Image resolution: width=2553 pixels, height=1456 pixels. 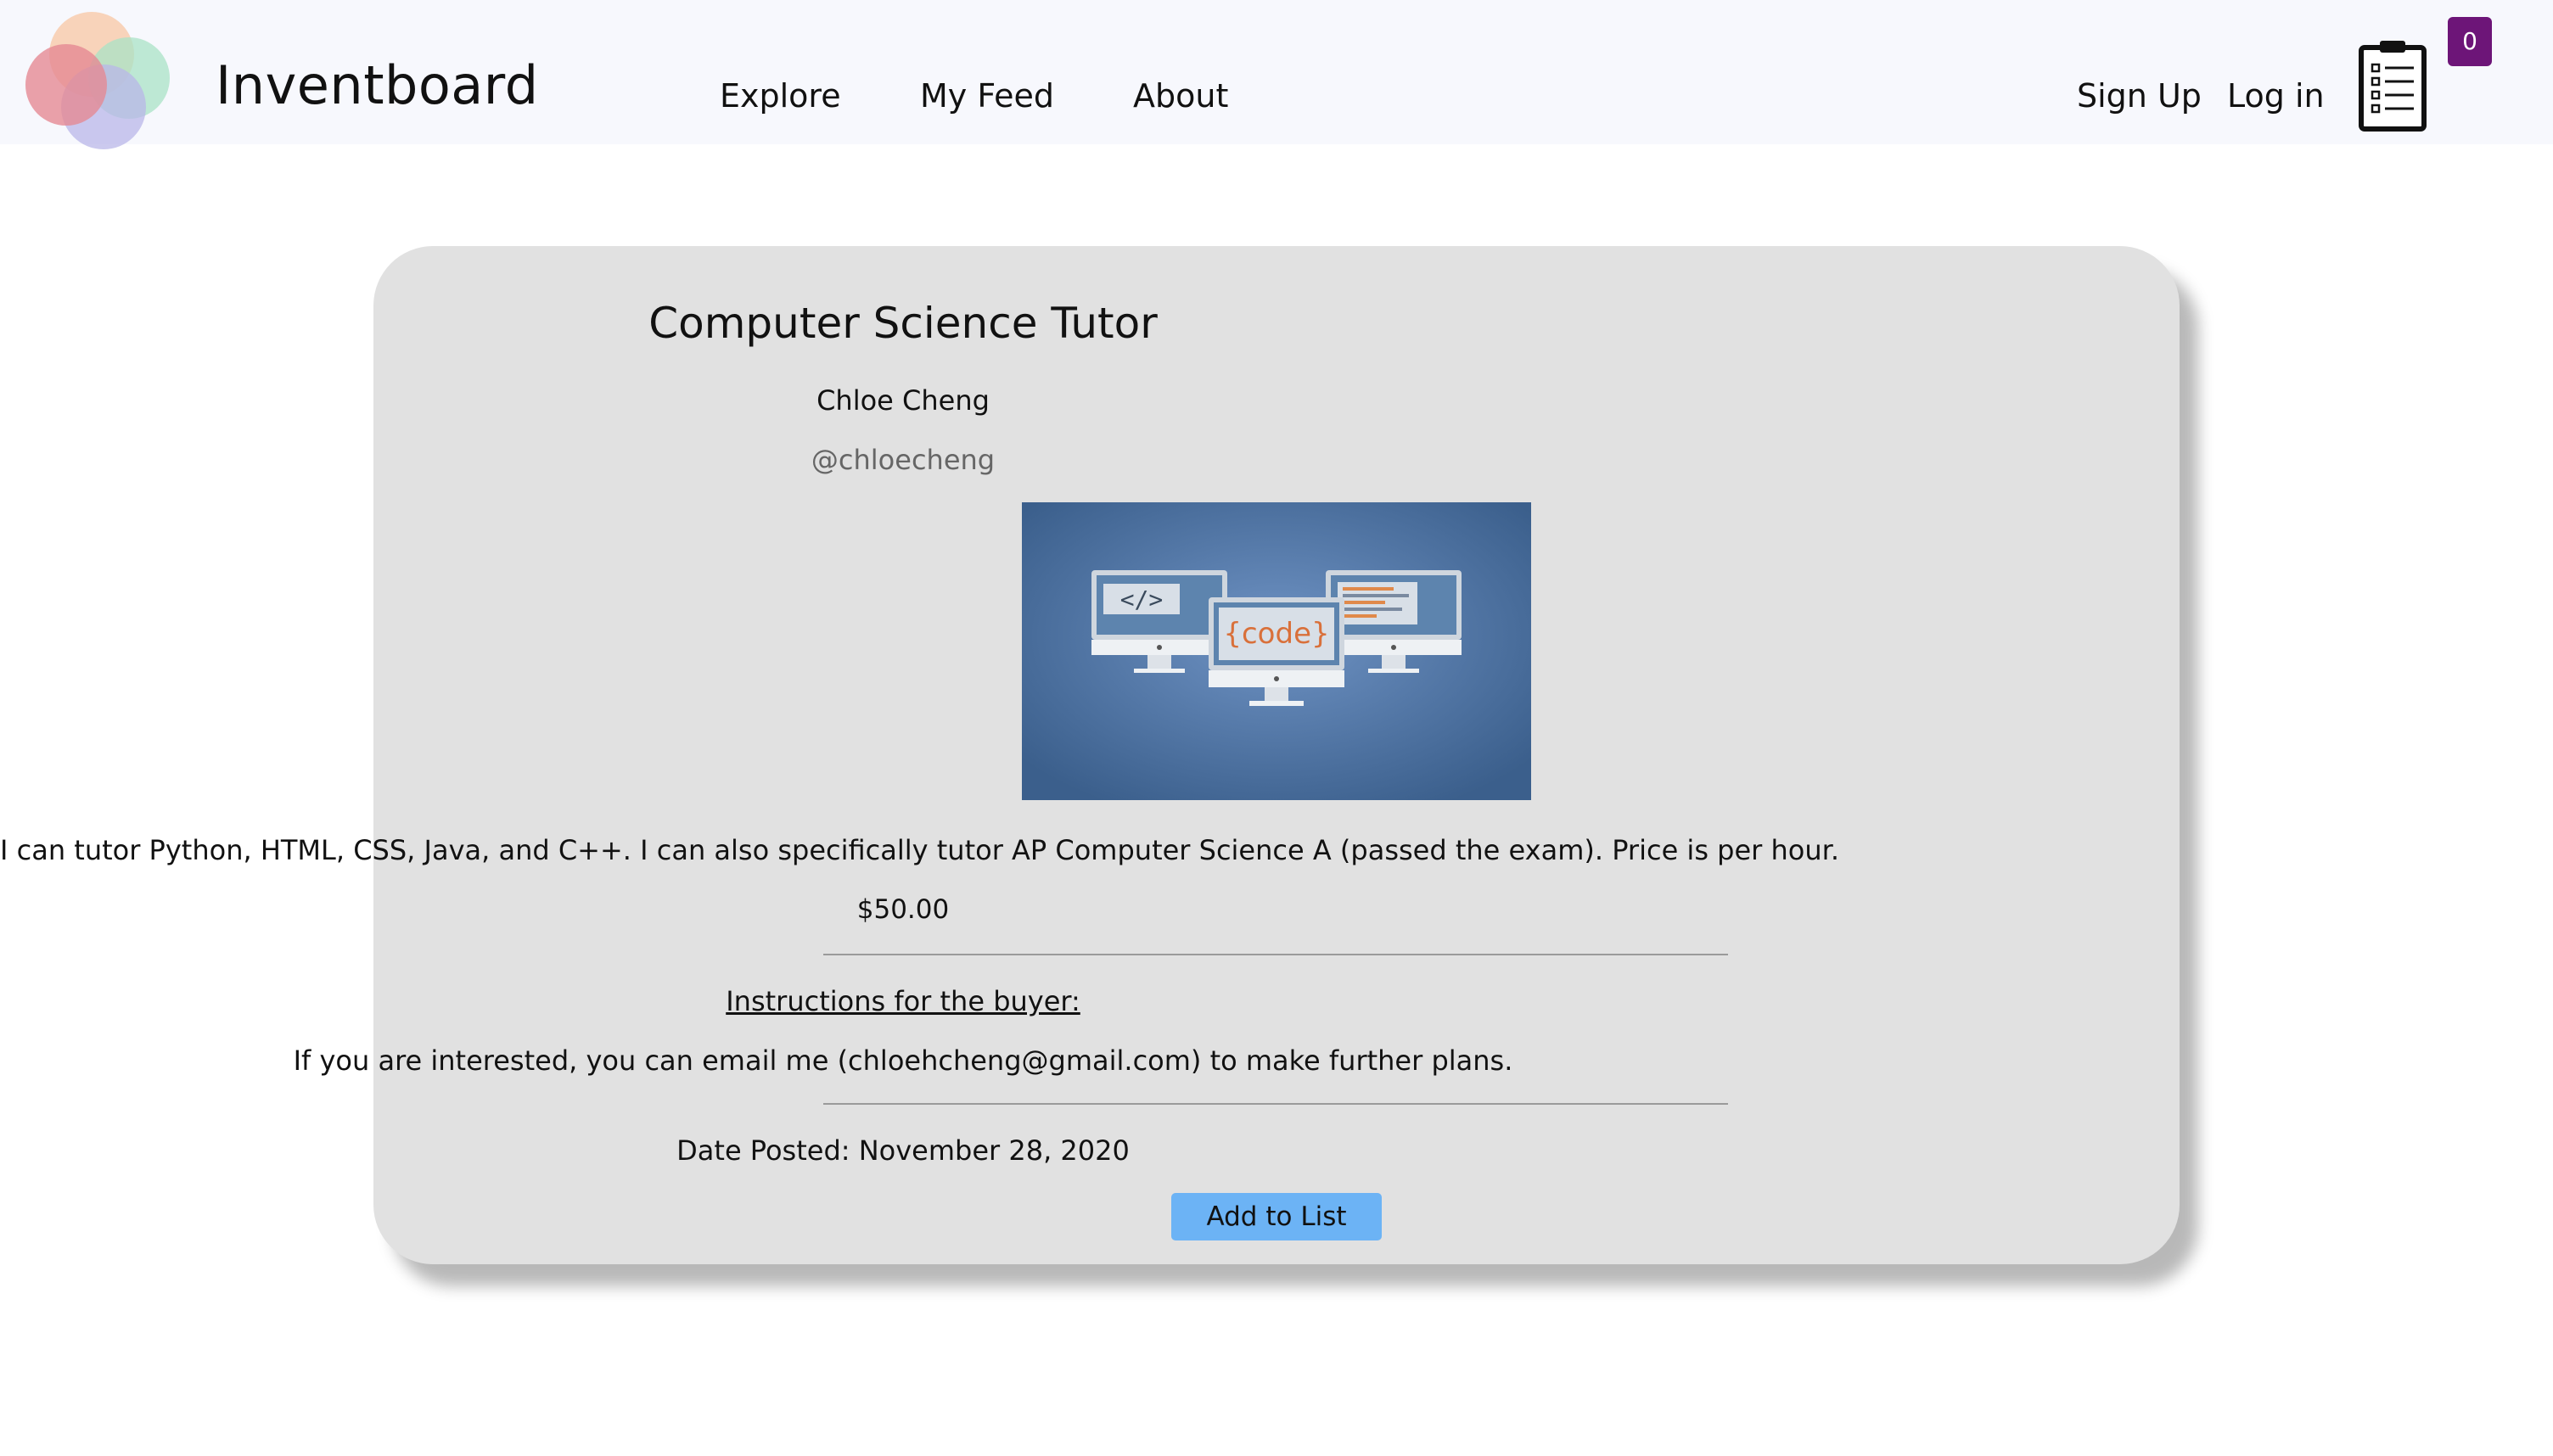 I want to click on date-posted: Date Posted: November 28, 2020, so click(x=903, y=1151).